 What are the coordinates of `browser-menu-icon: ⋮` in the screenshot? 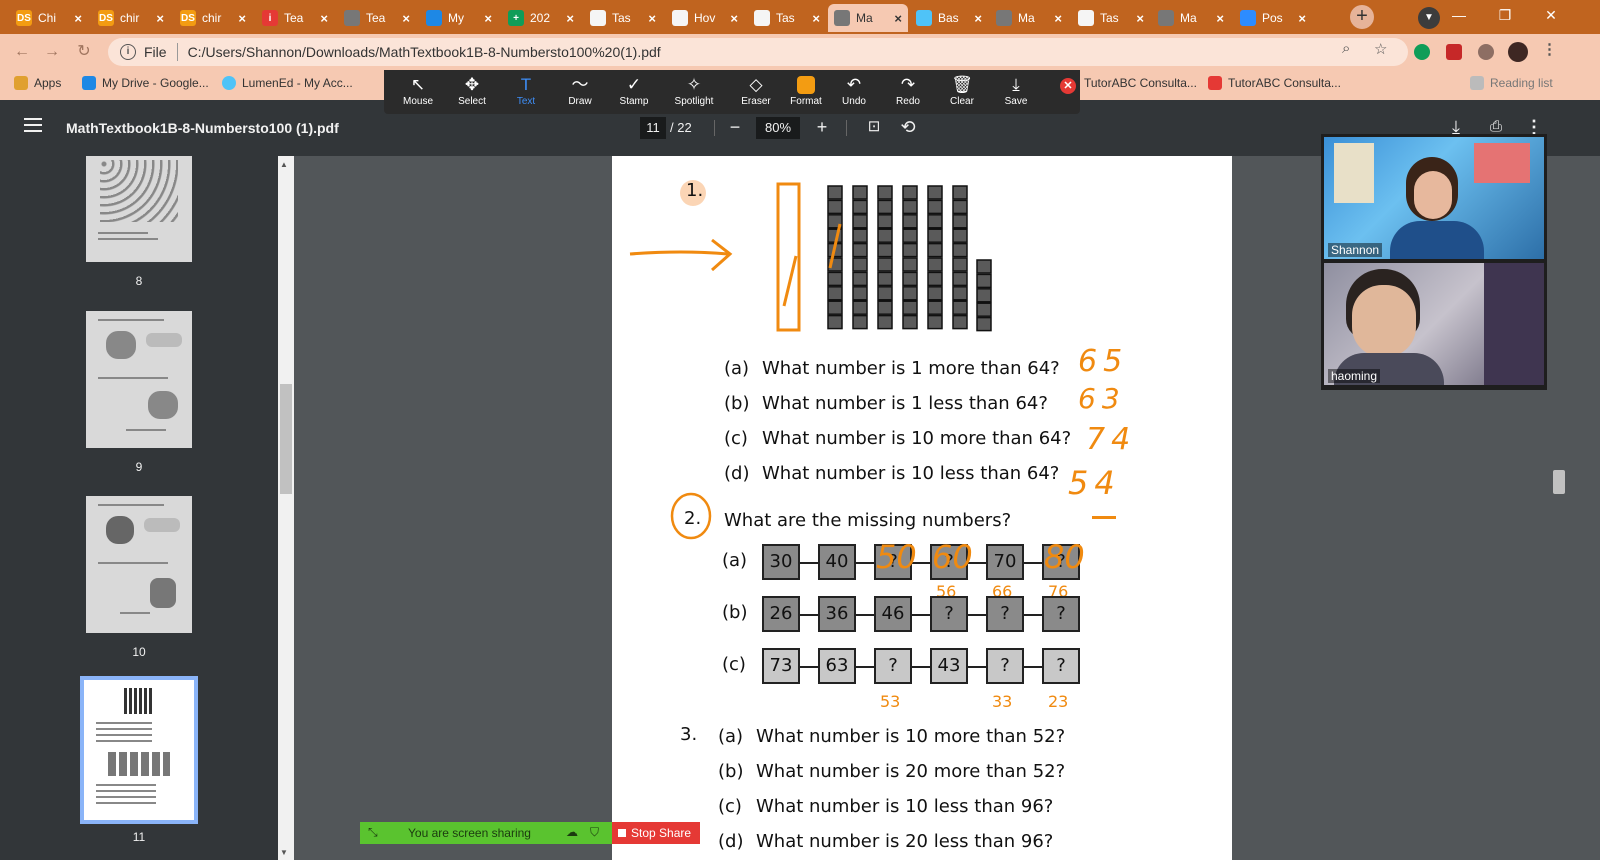 It's located at (1549, 49).